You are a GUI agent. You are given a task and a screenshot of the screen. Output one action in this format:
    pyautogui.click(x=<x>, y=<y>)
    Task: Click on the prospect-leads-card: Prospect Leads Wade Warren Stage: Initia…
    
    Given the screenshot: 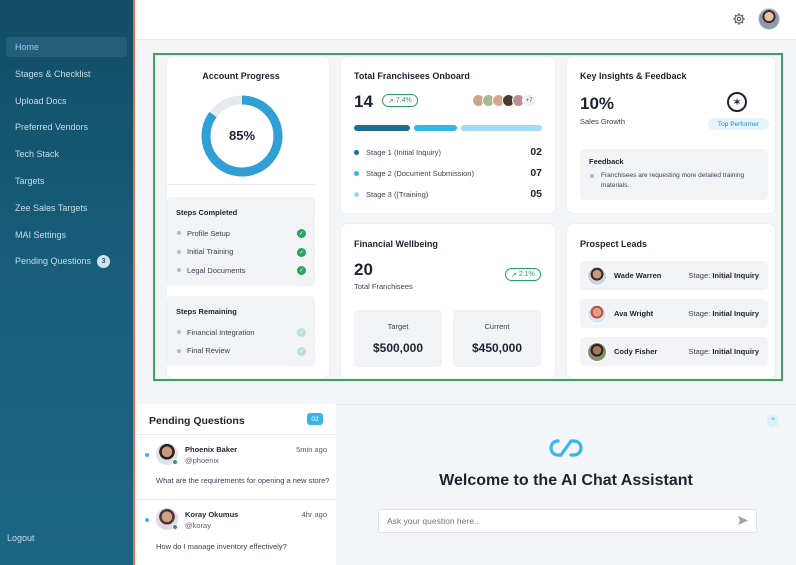 What is the action you would take?
    pyautogui.click(x=671, y=301)
    